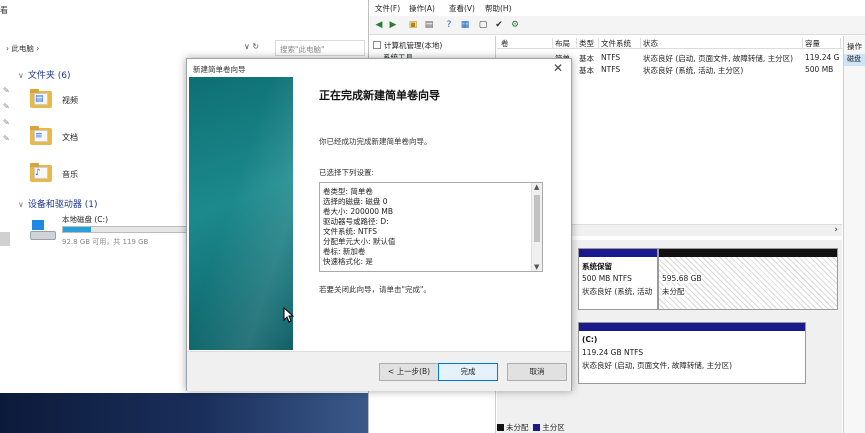  I want to click on legend-swatch-primary, so click(537, 427).